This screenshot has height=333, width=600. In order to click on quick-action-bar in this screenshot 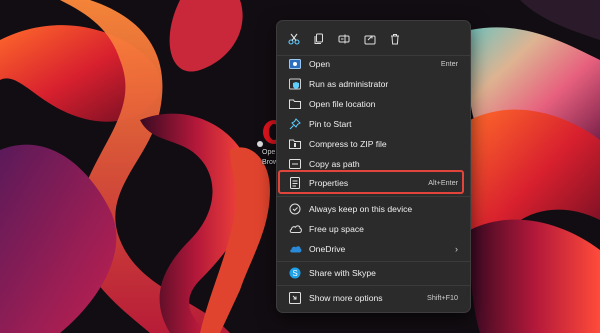, I will do `click(373, 39)`.